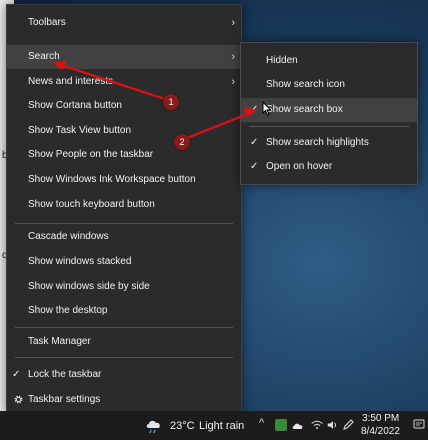 The height and width of the screenshot is (440, 428). Describe the element at coordinates (317, 142) in the screenshot. I see `submenu-item-label: Show search highlights` at that location.